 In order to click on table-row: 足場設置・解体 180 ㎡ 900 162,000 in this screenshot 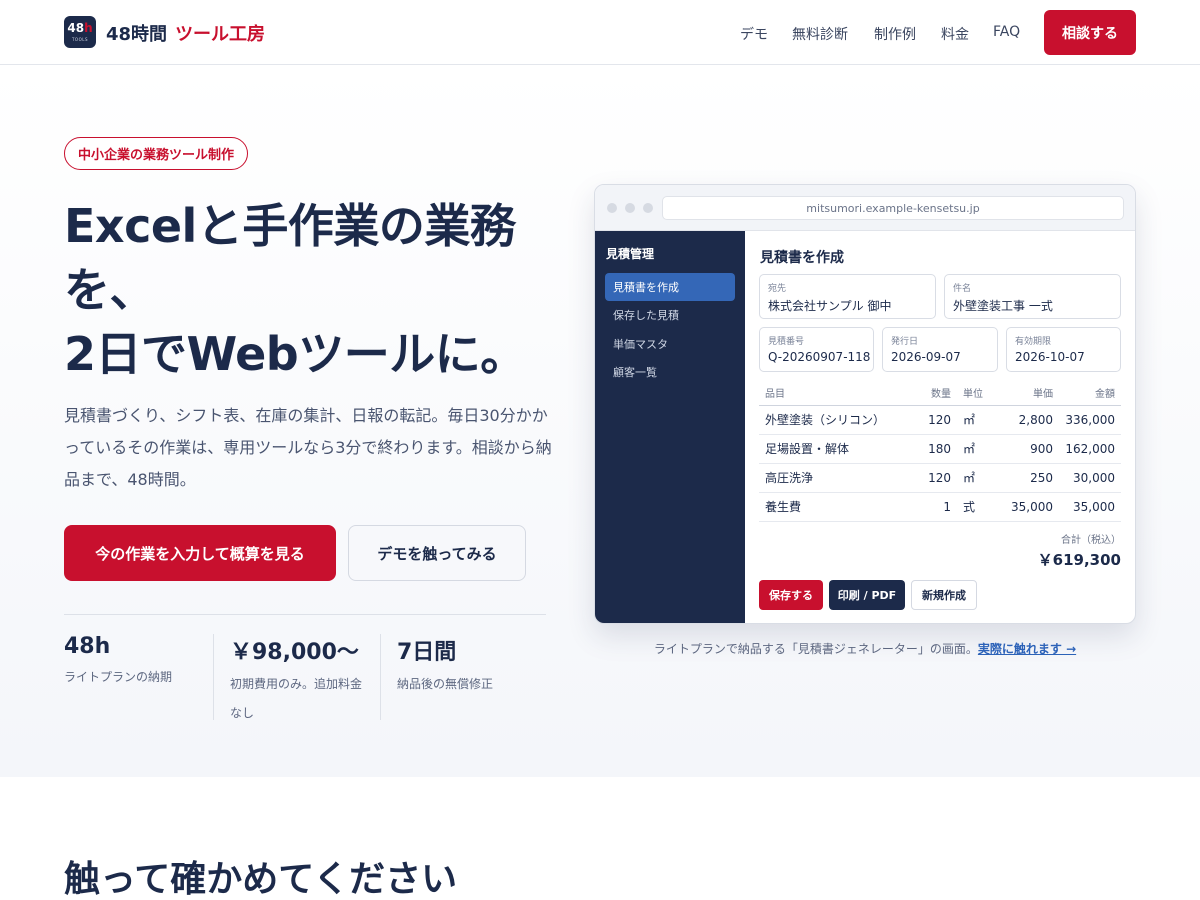, I will do `click(940, 449)`.